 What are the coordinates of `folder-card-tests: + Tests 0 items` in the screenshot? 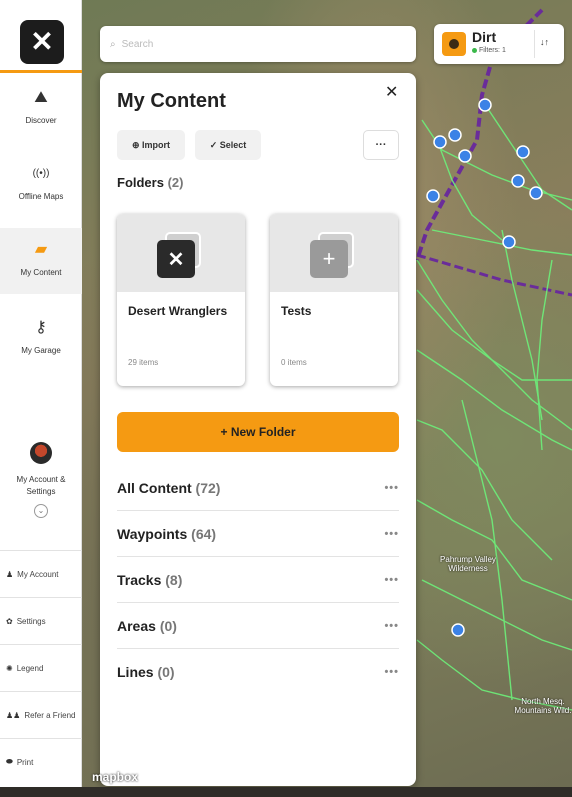 It's located at (334, 300).